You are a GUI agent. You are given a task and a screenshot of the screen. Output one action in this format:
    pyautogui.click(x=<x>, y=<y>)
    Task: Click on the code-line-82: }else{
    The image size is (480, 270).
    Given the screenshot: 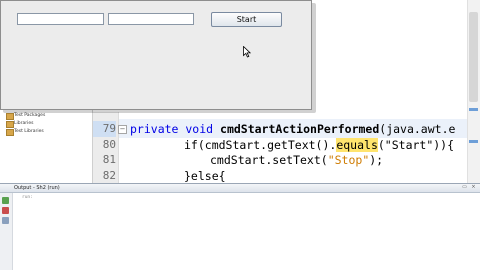 What is the action you would take?
    pyautogui.click(x=205, y=176)
    